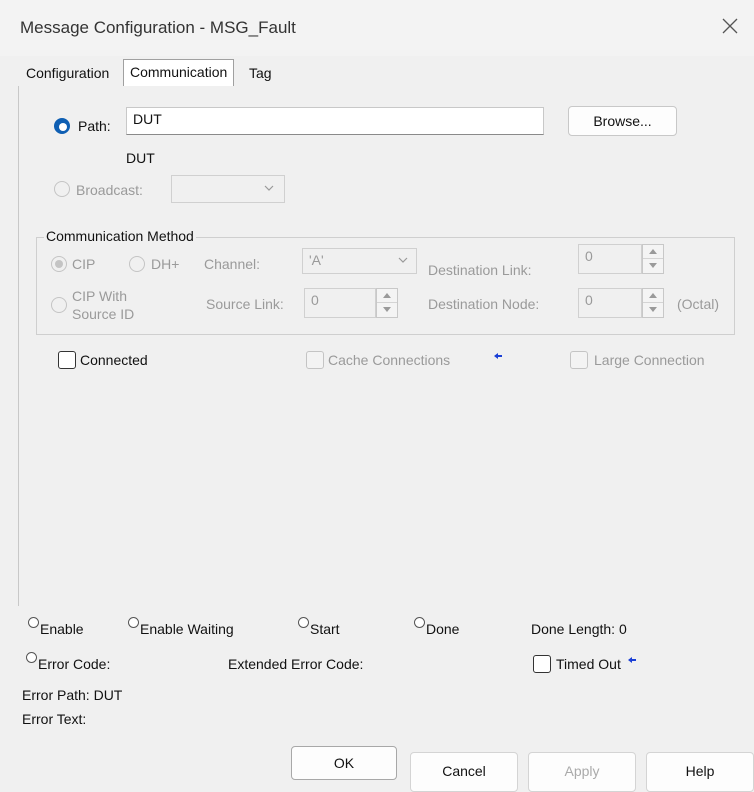  What do you see at coordinates (542, 664) in the screenshot?
I see `timed-out-checkbox` at bounding box center [542, 664].